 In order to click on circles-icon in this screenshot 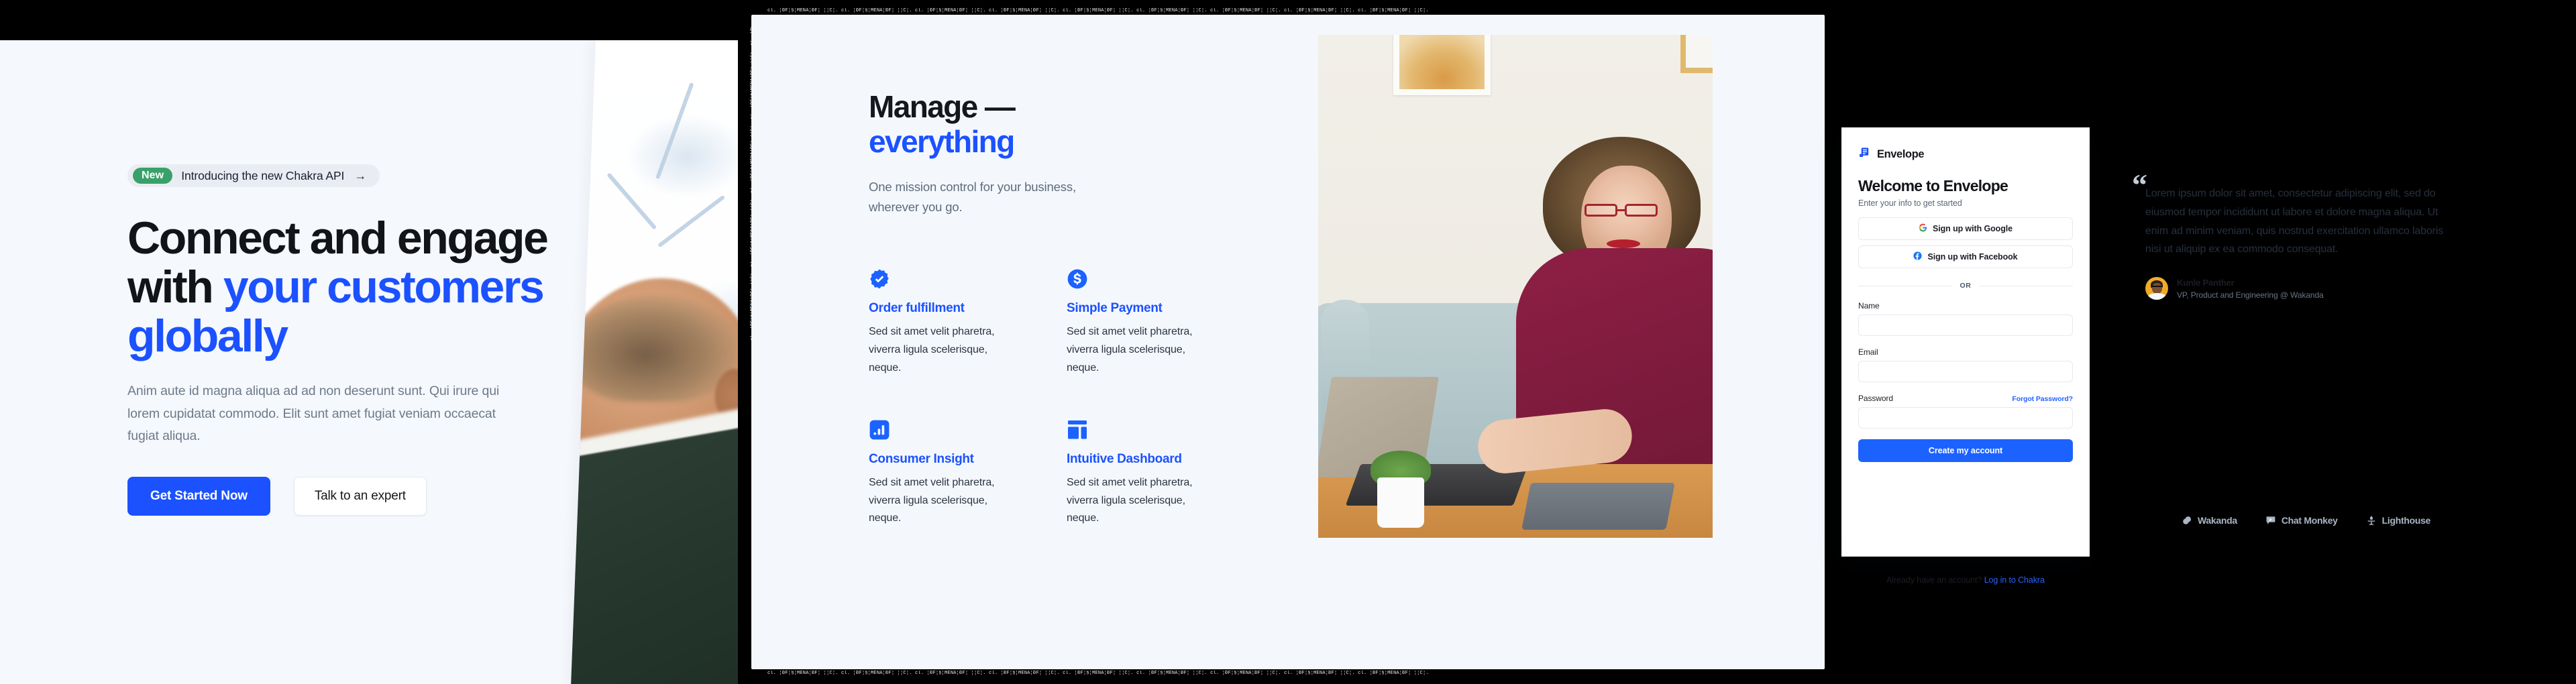, I will do `click(2187, 520)`.